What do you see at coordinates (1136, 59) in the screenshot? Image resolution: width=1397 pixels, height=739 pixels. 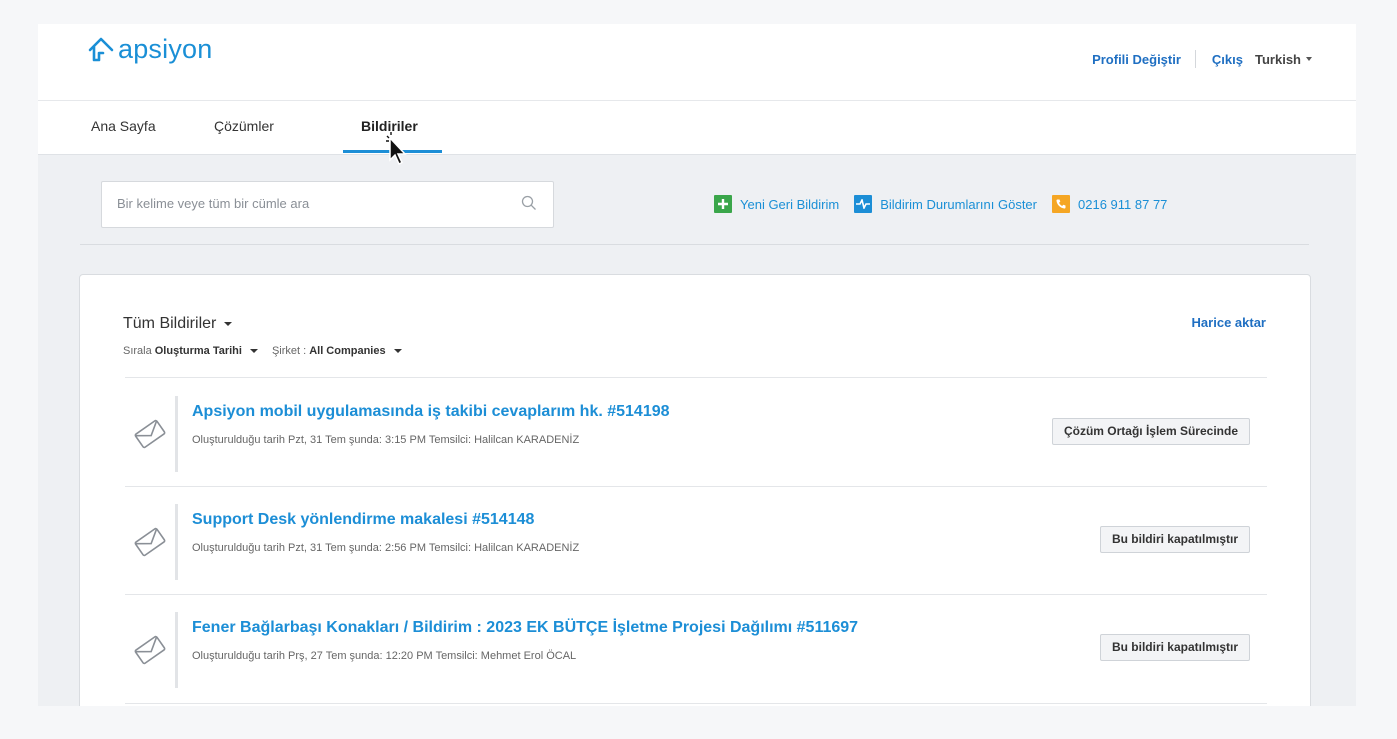 I see `change-profile-link: Profili Değiştir` at bounding box center [1136, 59].